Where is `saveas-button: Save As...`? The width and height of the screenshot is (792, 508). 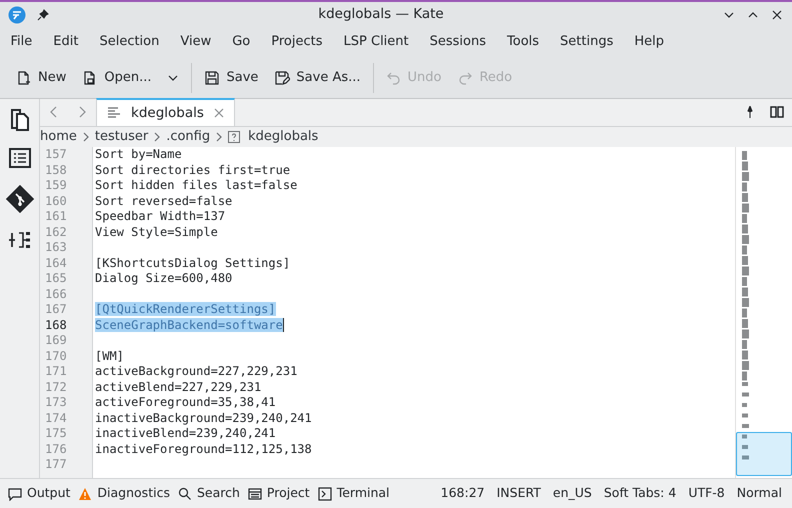
saveas-button: Save As... is located at coordinates (317, 78).